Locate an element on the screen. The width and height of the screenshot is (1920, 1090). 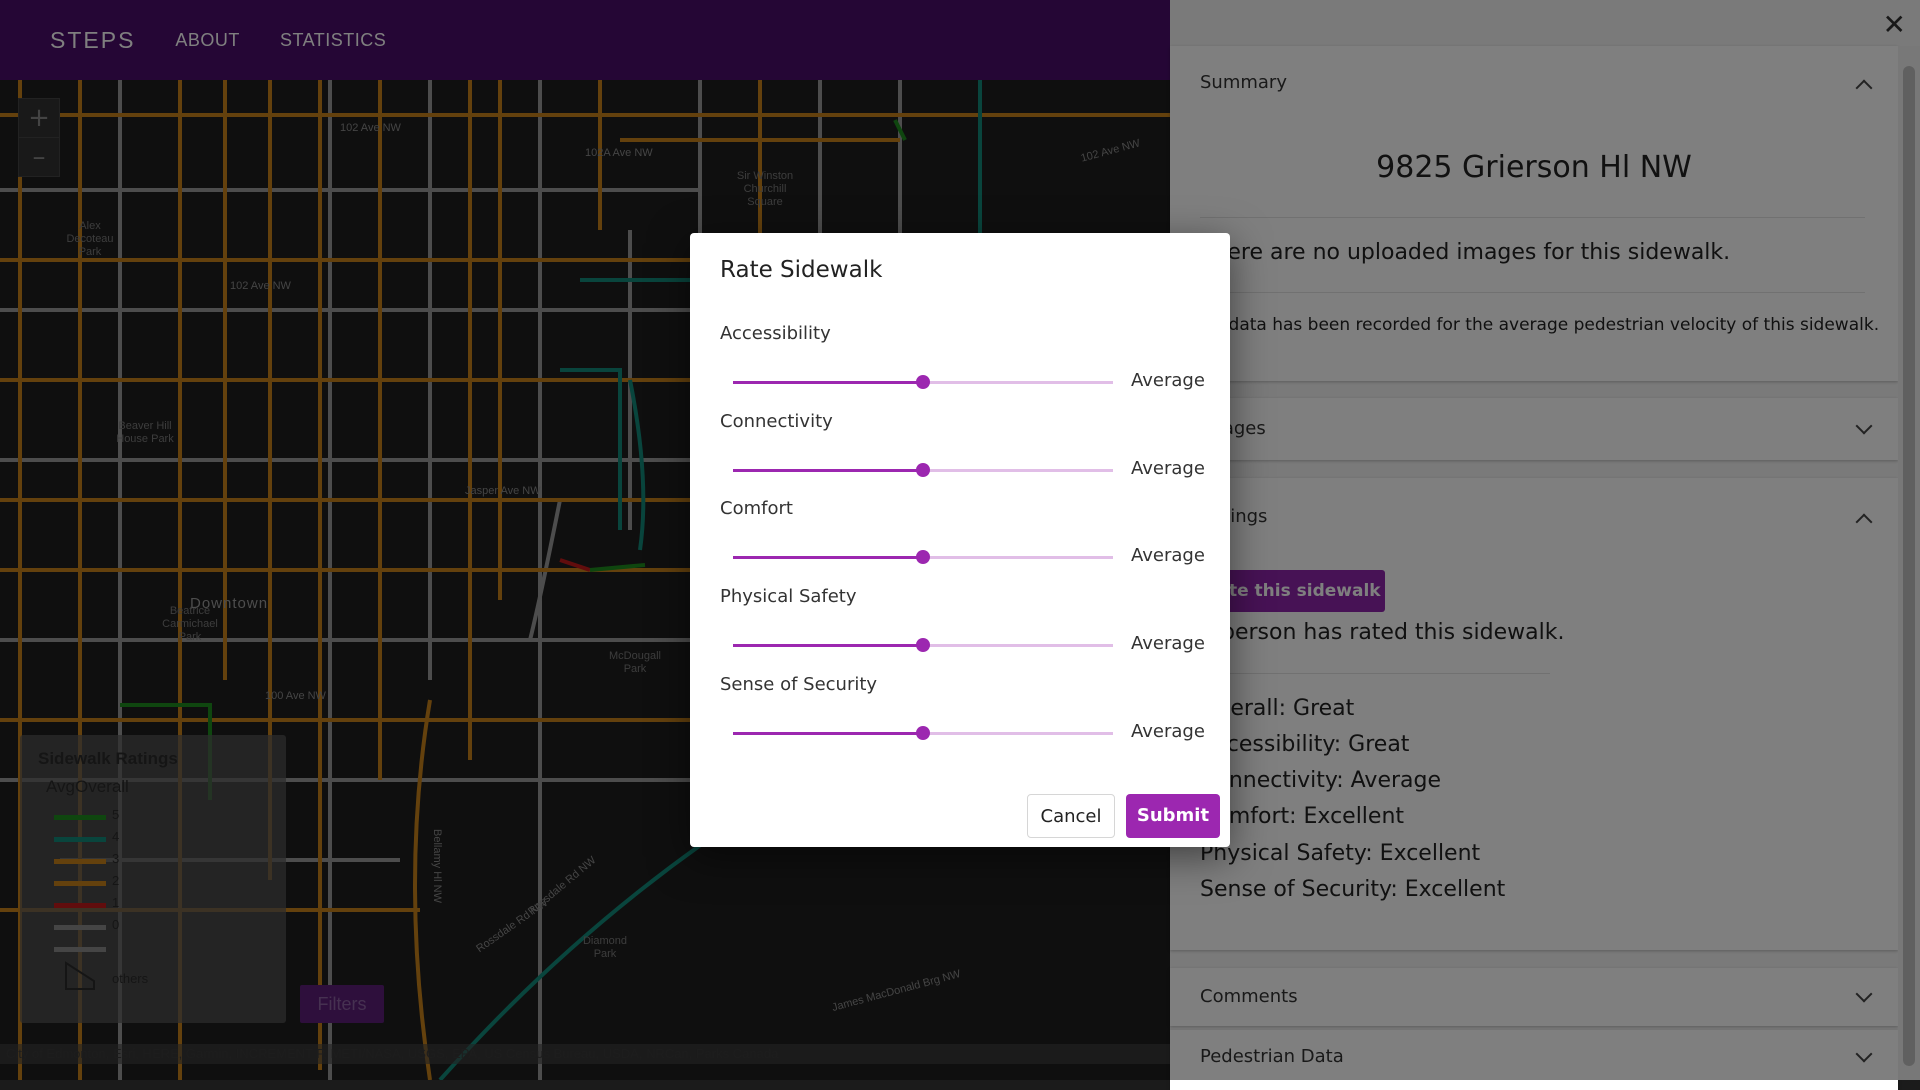
sense-of-security-slider is located at coordinates (923, 734).